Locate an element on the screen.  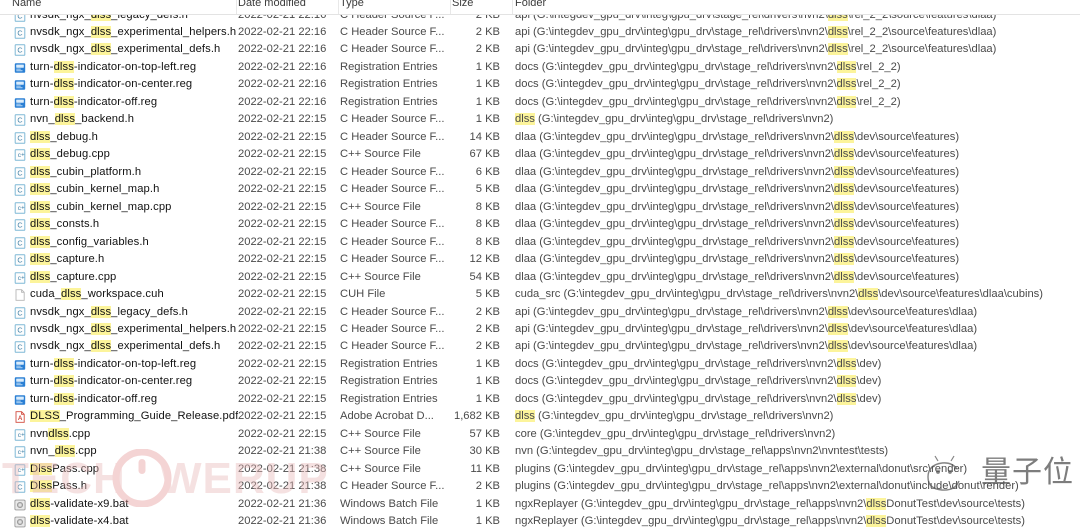
column-header-date: Date modified is located at coordinates (272, 4).